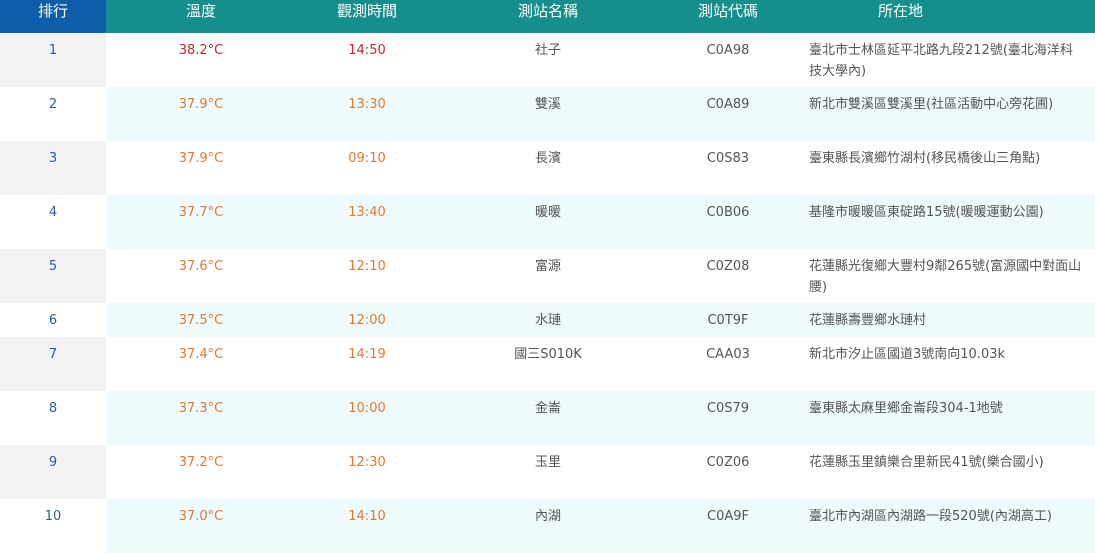 The width and height of the screenshot is (1095, 553). What do you see at coordinates (367, 16) in the screenshot?
I see `header-observation-time: 觀測時間` at bounding box center [367, 16].